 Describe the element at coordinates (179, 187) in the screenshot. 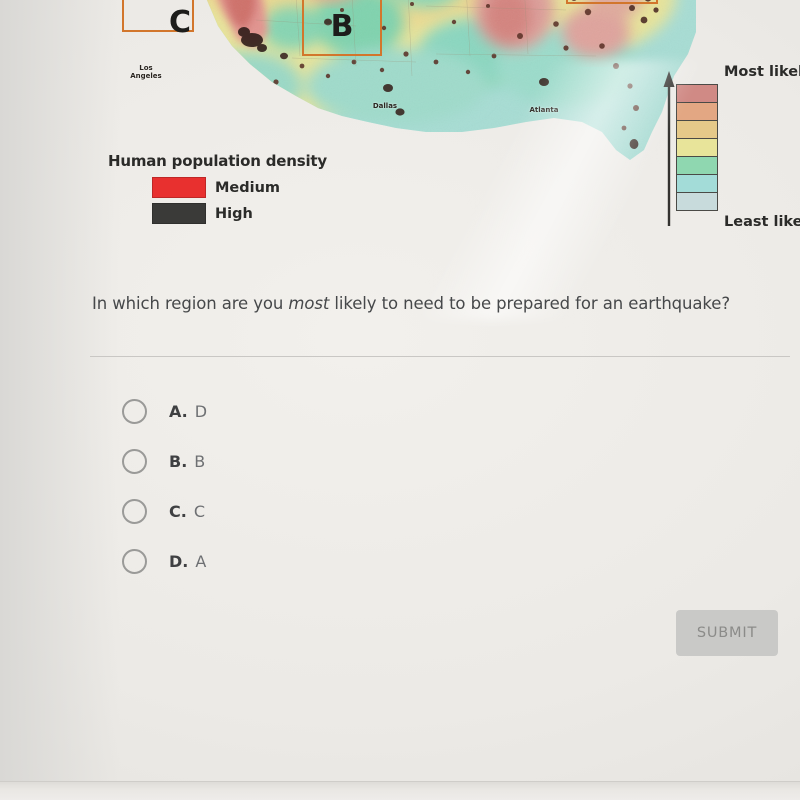

I see `legend-swatch-medium` at that location.